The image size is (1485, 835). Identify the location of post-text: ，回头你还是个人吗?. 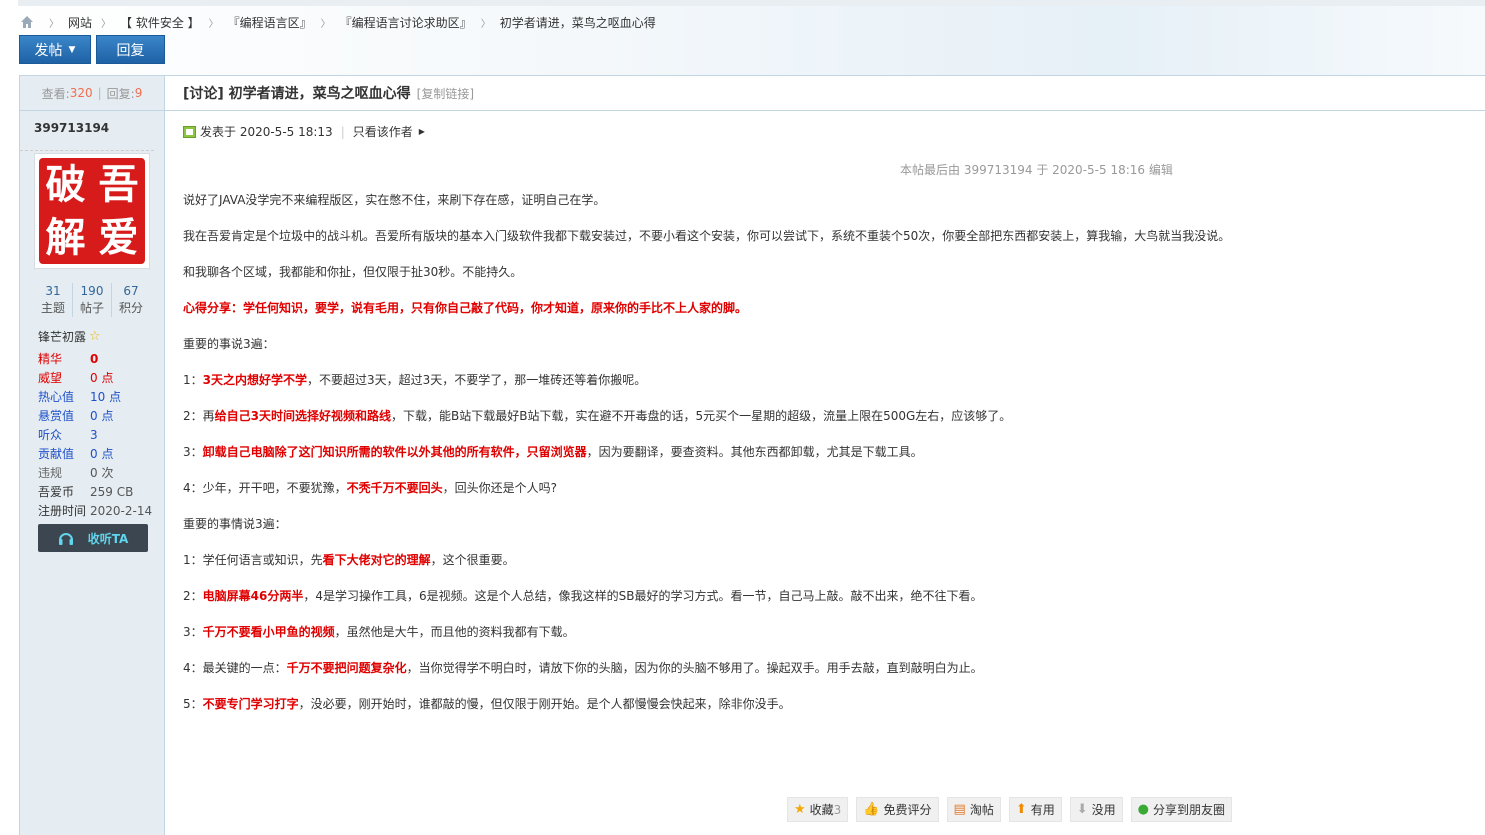
(500, 488).